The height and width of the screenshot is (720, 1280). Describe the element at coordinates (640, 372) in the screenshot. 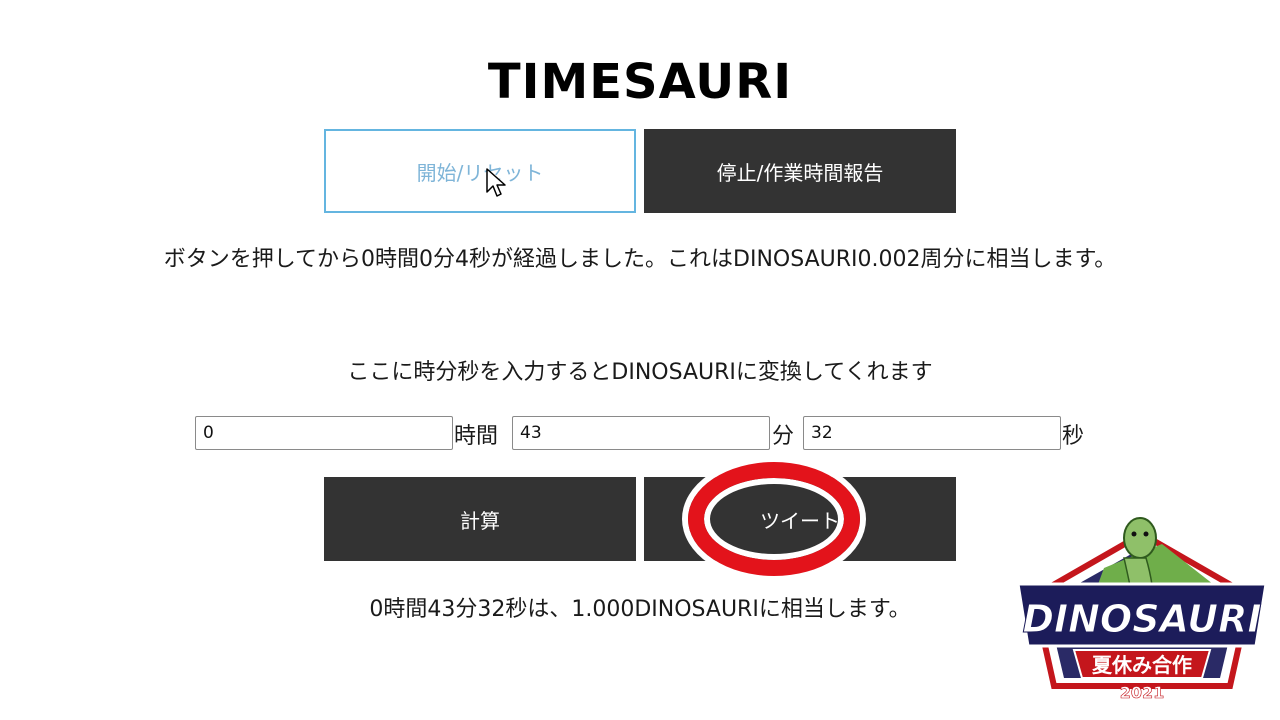

I see `converter-instruction: ここに時分秒を入力するとDINOSAURIに変換してくれます` at that location.